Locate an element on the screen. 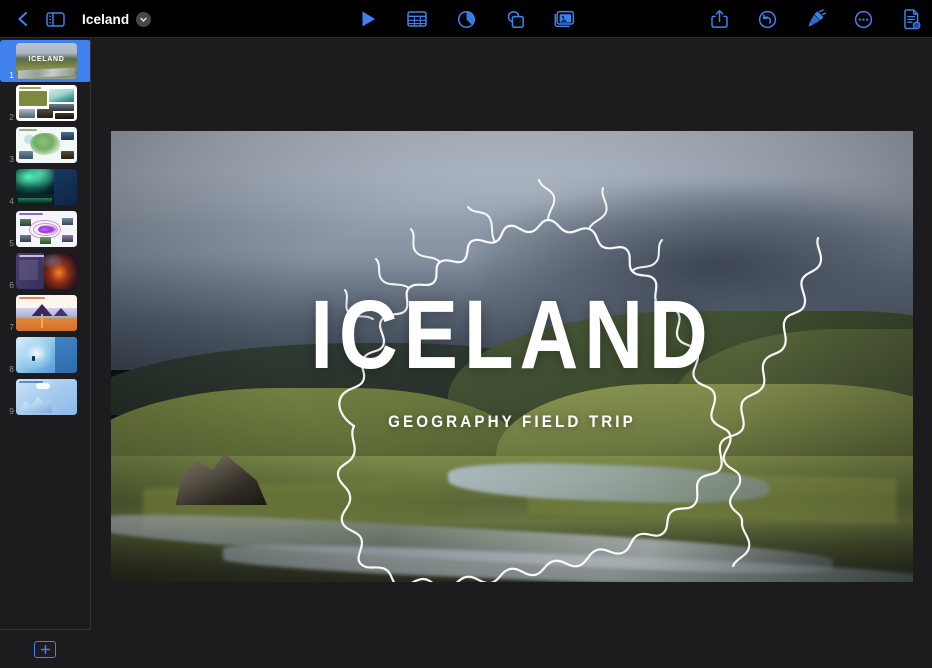 The height and width of the screenshot is (668, 932). pie-chart-icon is located at coordinates (466, 19).